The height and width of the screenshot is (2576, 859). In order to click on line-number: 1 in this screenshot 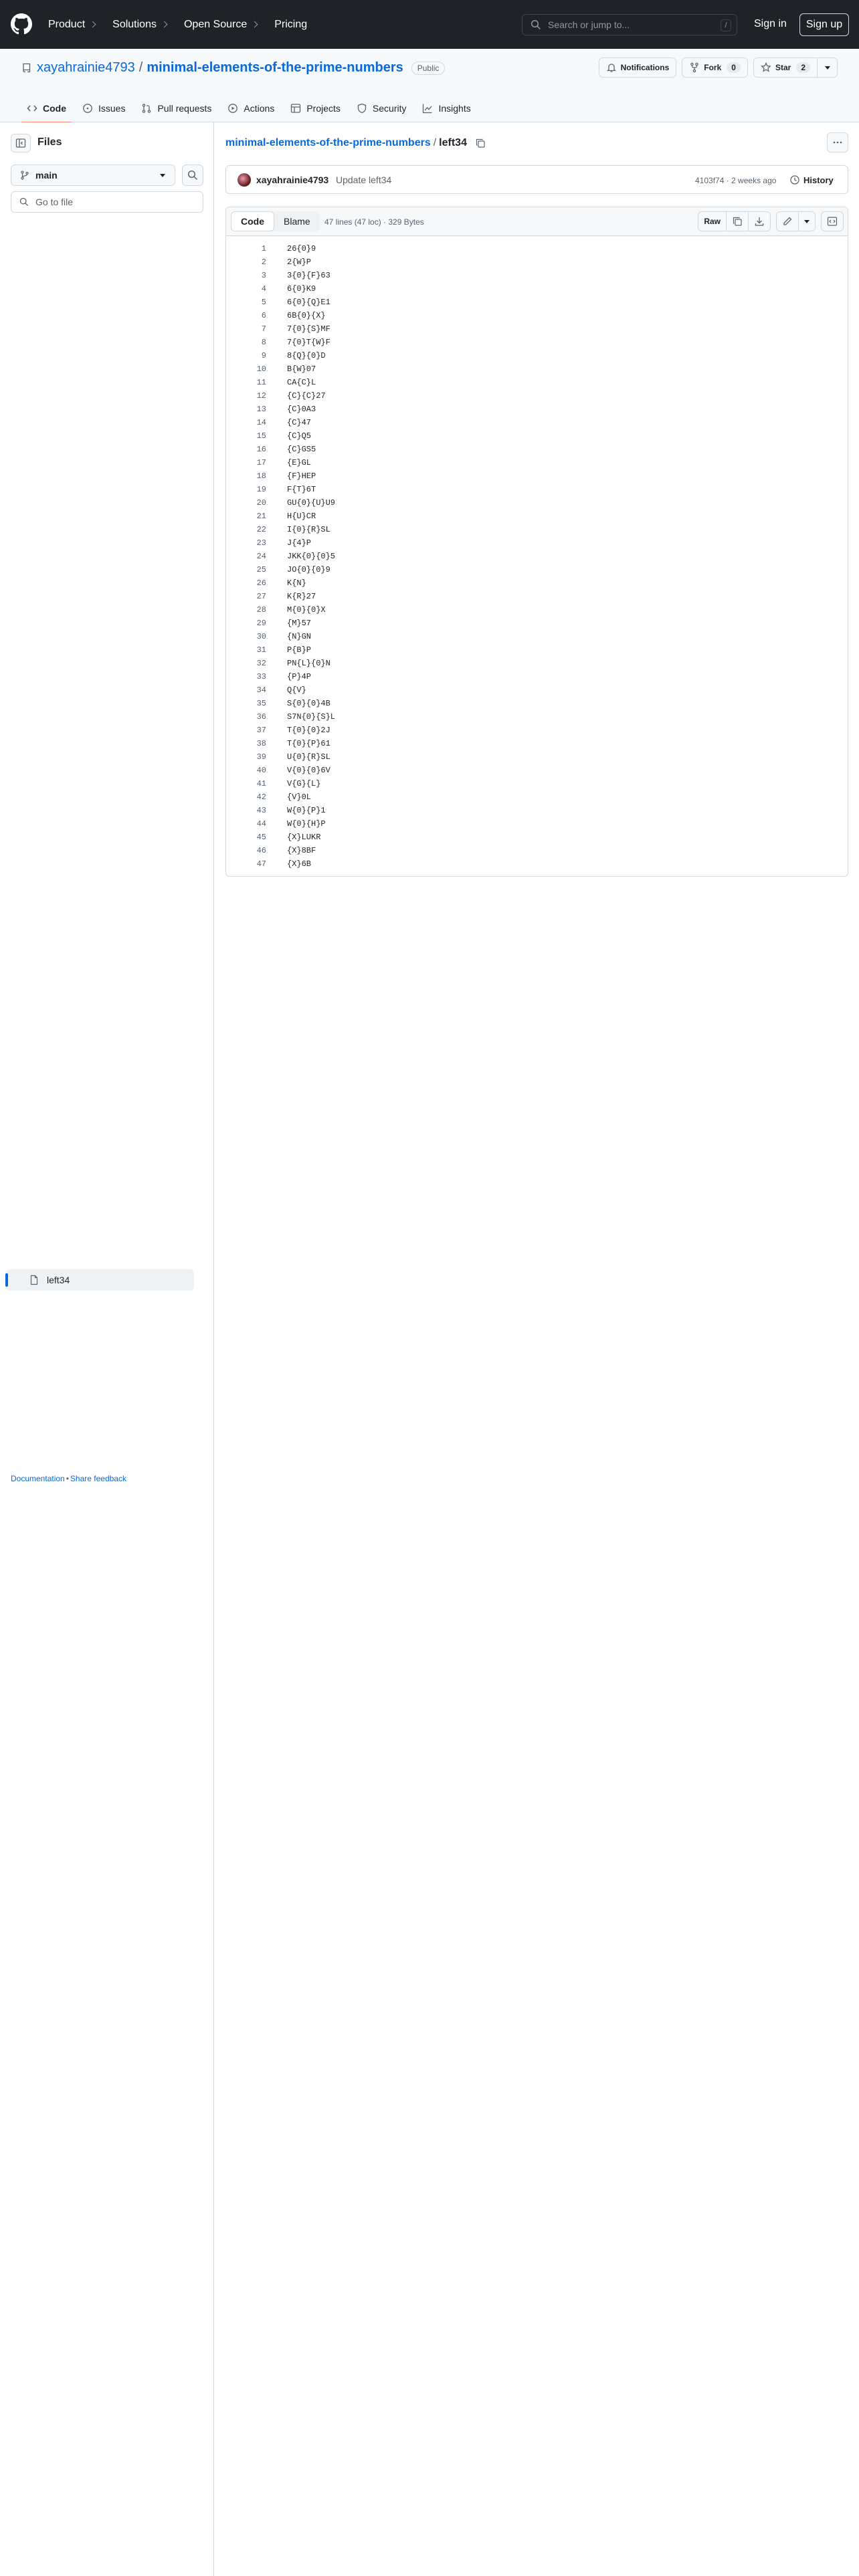, I will do `click(246, 249)`.